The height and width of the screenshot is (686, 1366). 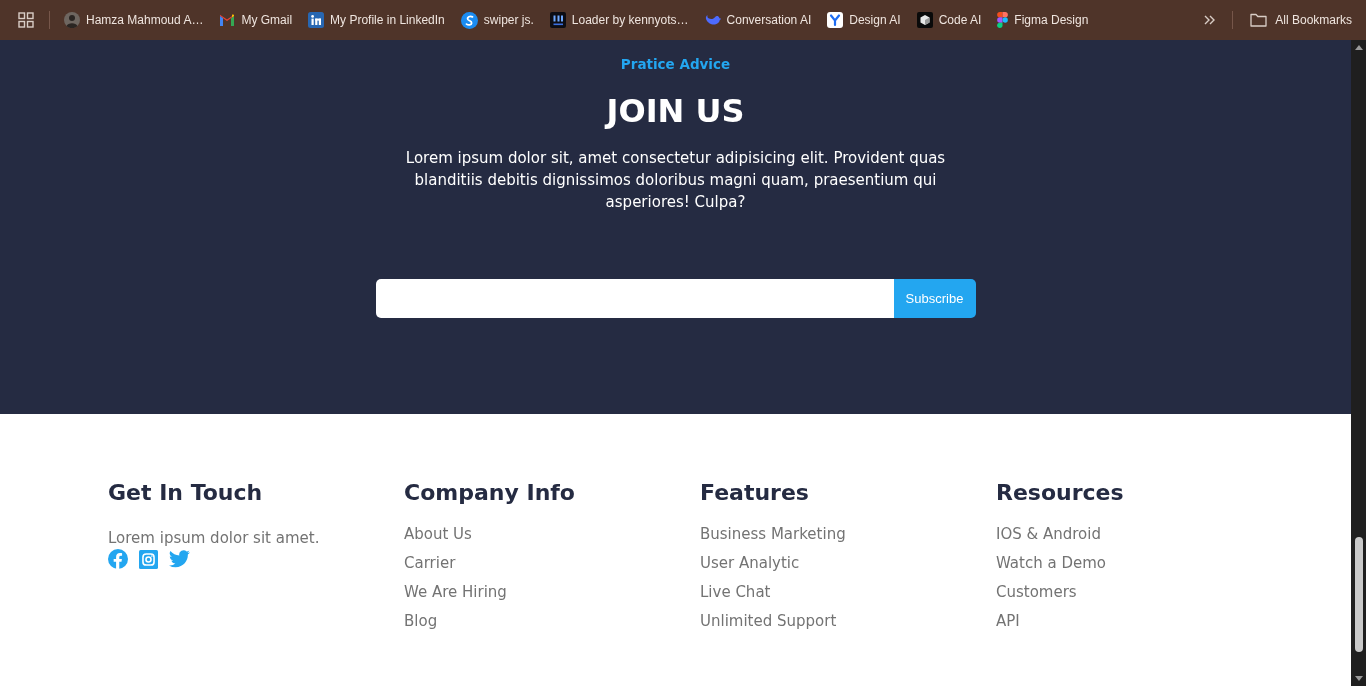 What do you see at coordinates (227, 20) in the screenshot?
I see `envelope-icon` at bounding box center [227, 20].